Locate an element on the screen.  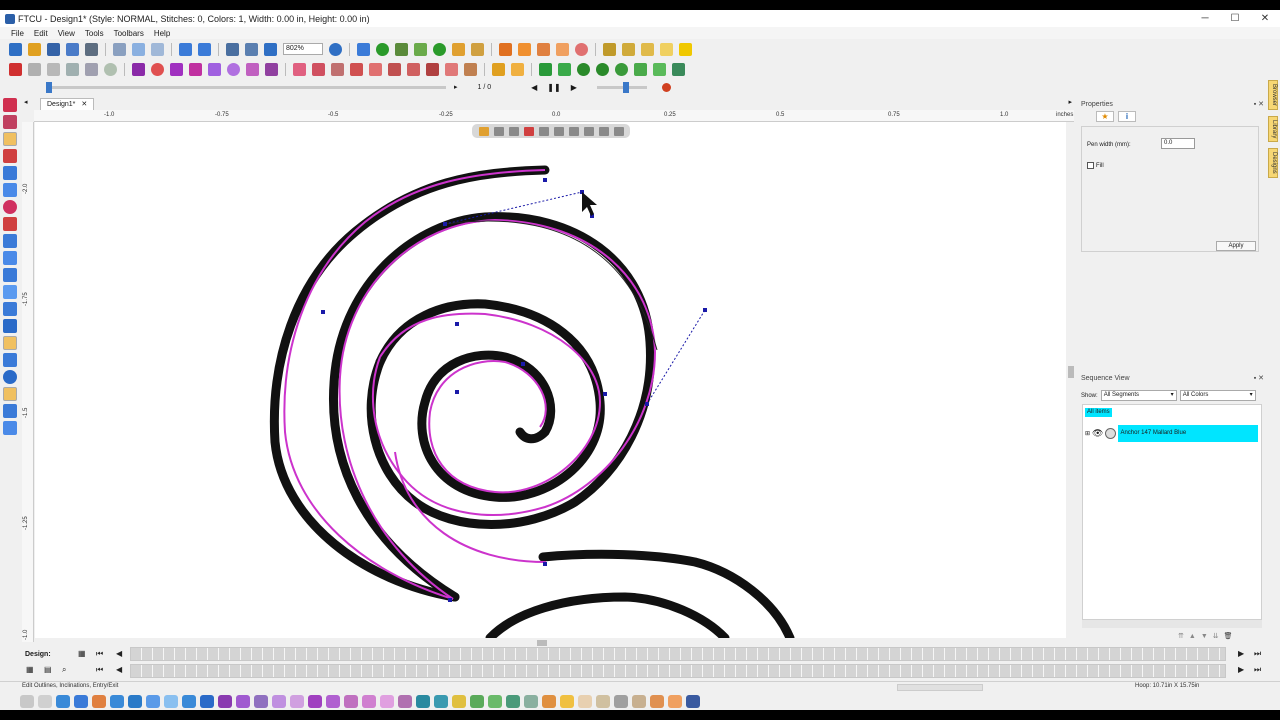
star-wave-icon is located at coordinates (333, 701).